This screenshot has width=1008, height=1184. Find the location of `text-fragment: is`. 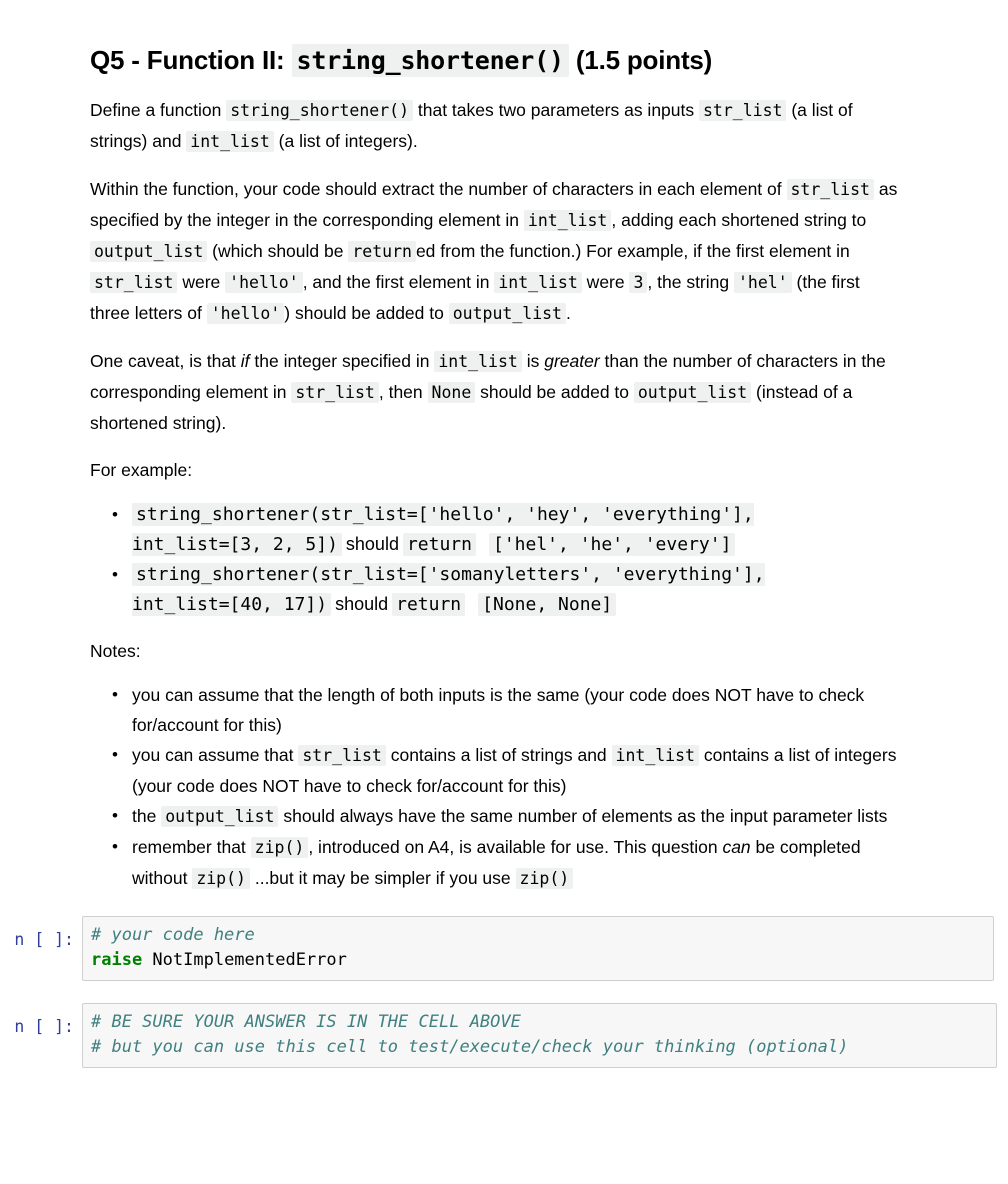

text-fragment: is is located at coordinates (533, 360).